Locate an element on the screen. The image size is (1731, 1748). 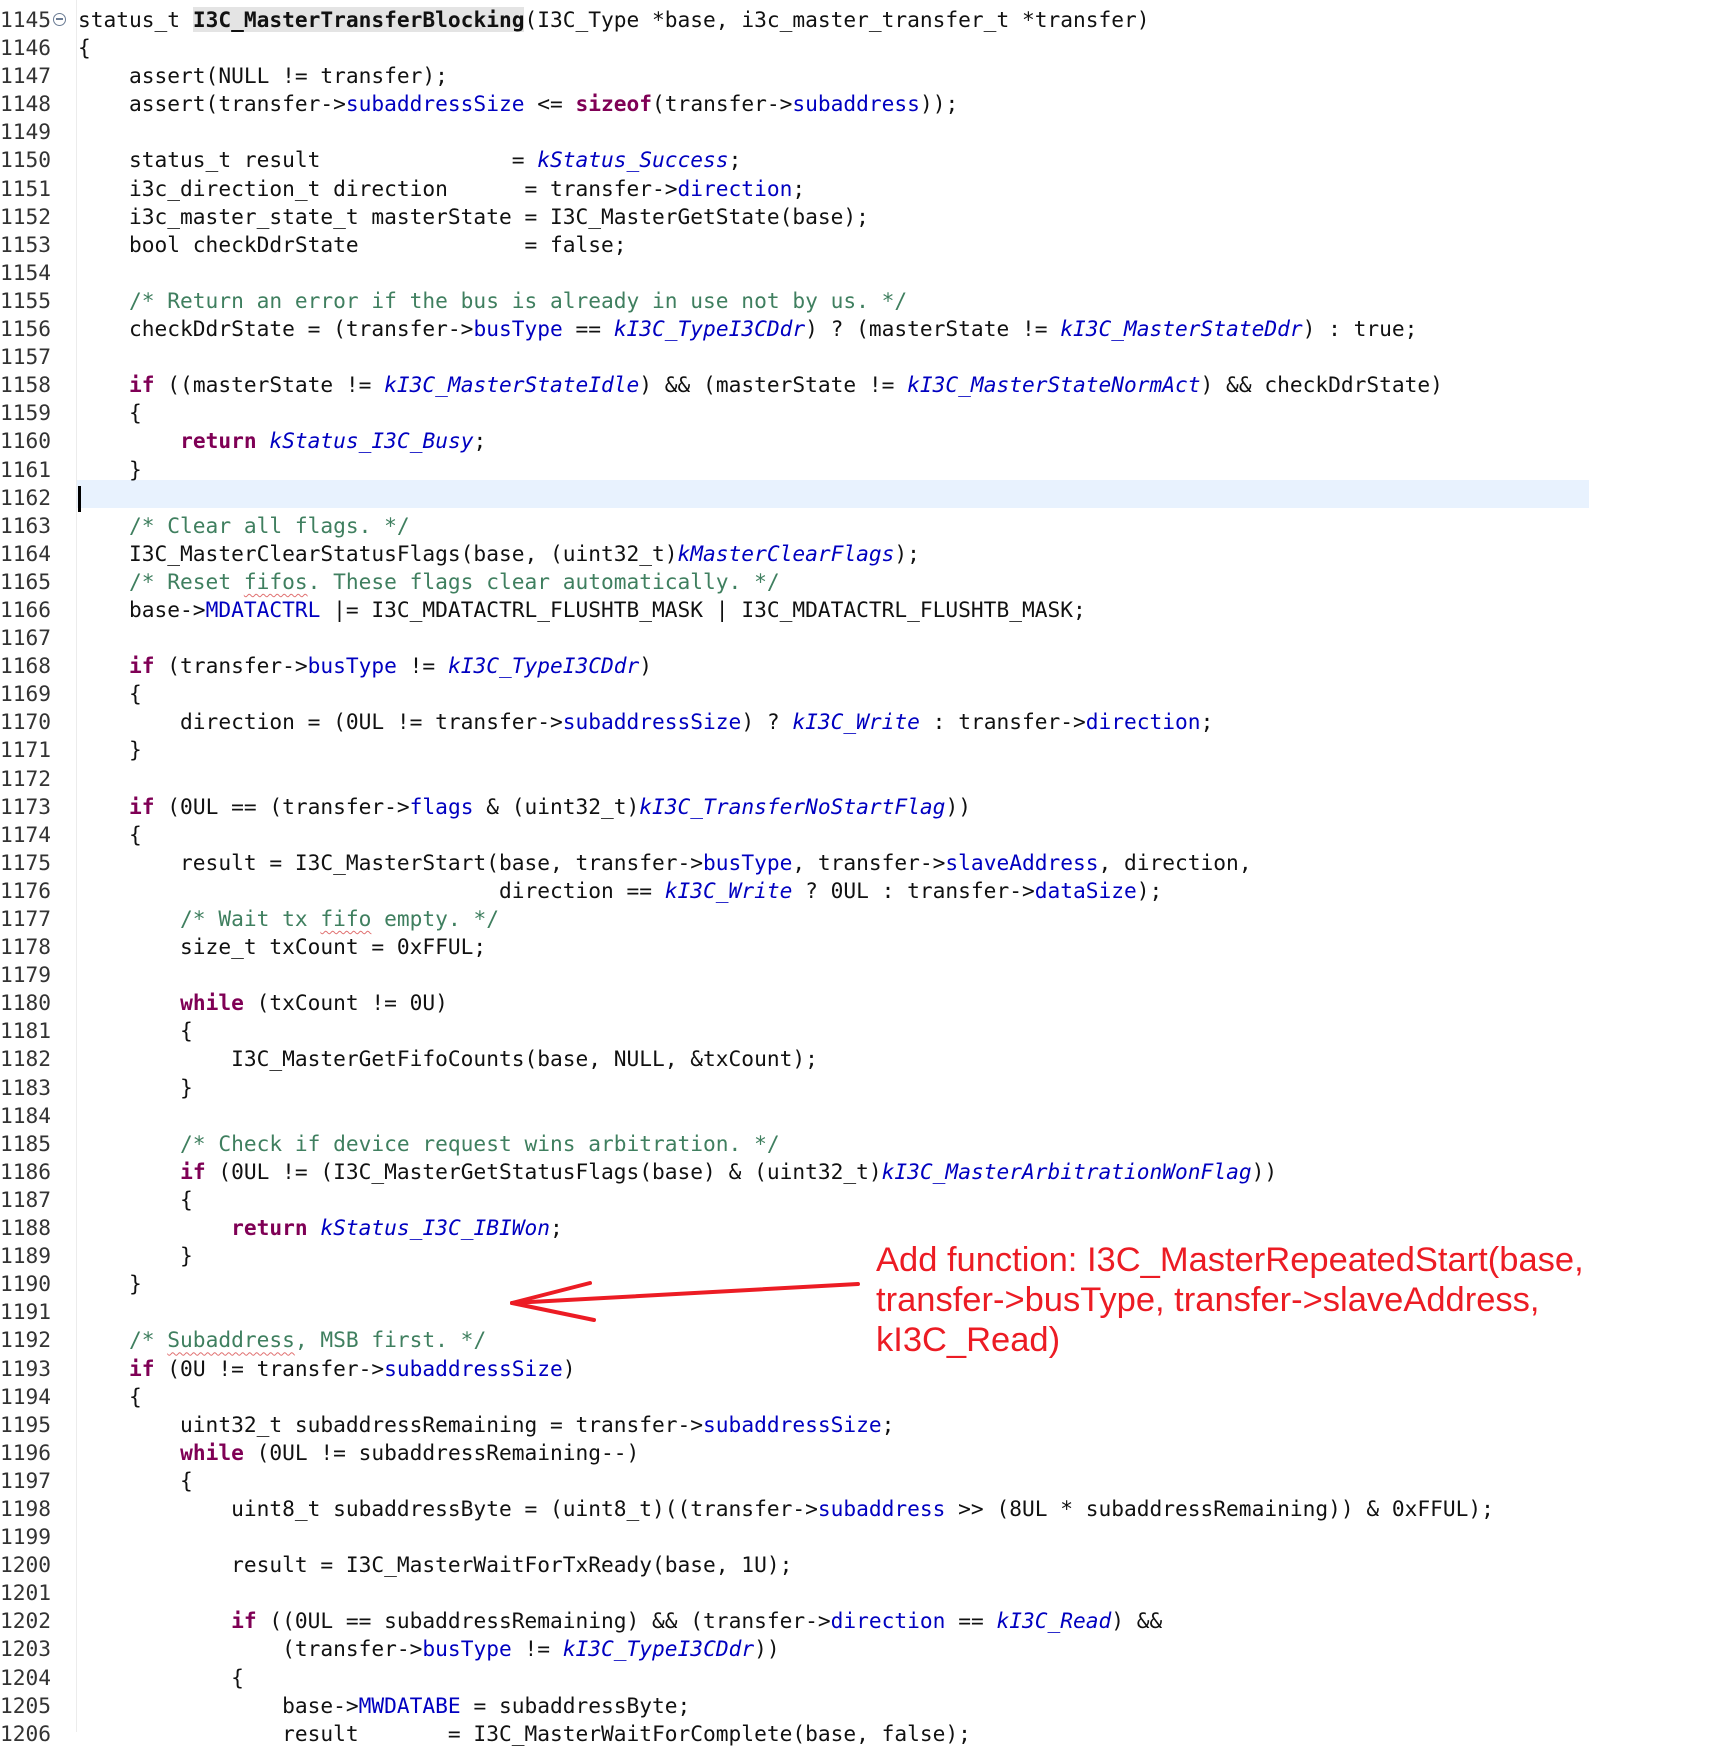
annotation-line-3: kI3C_Read) is located at coordinates (968, 1340).